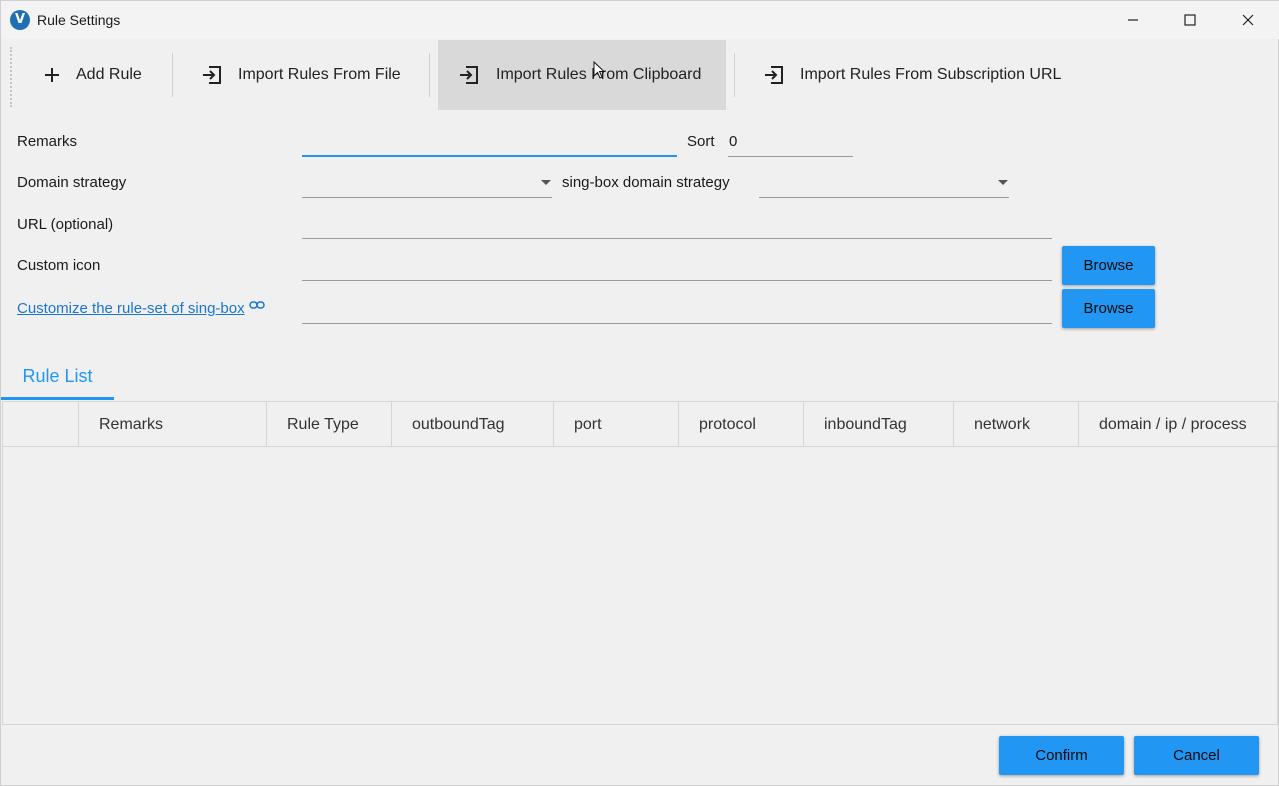 The image size is (1279, 786). What do you see at coordinates (52, 75) in the screenshot?
I see `plus-icon` at bounding box center [52, 75].